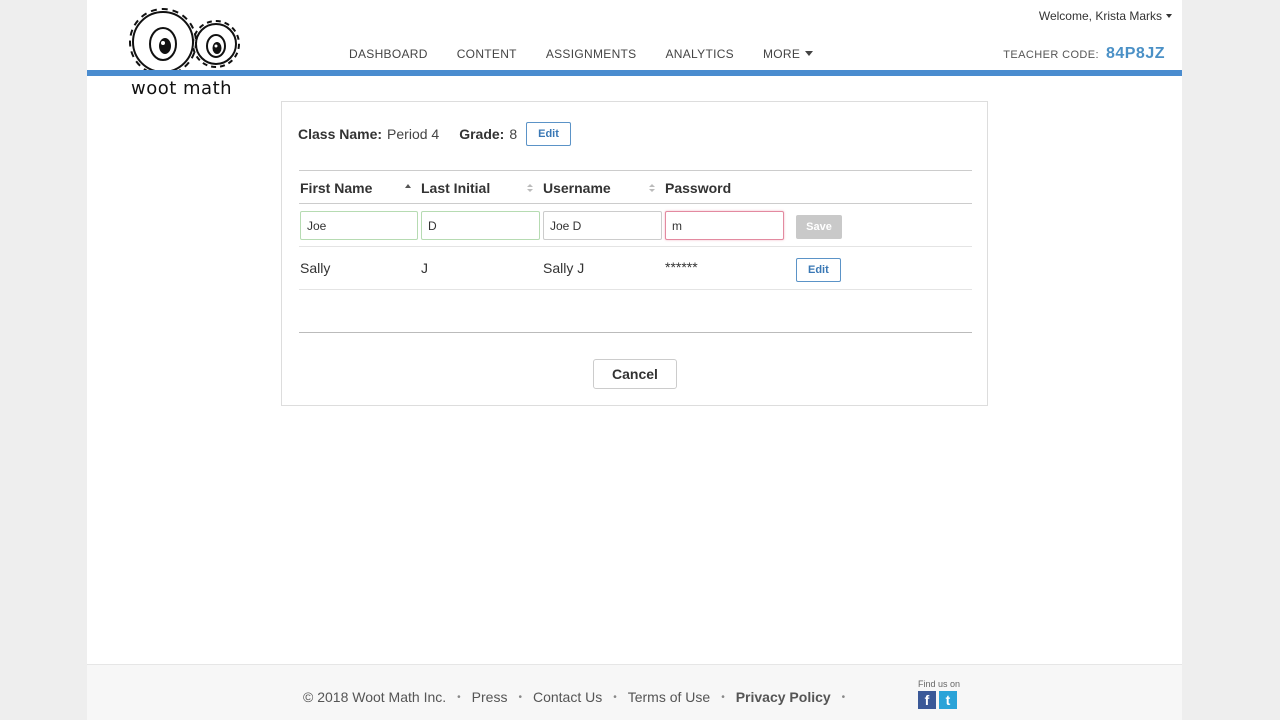  I want to click on logo-text: woot math, so click(182, 88).